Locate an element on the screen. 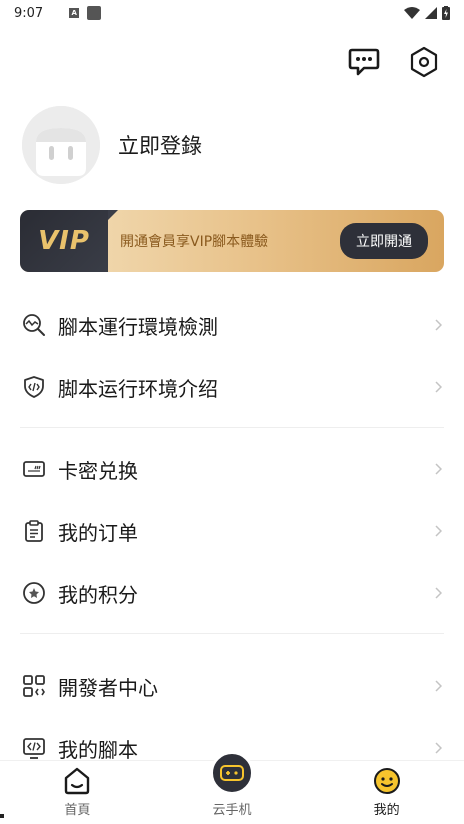 This screenshot has height=824, width=464. card-icon is located at coordinates (34, 469).